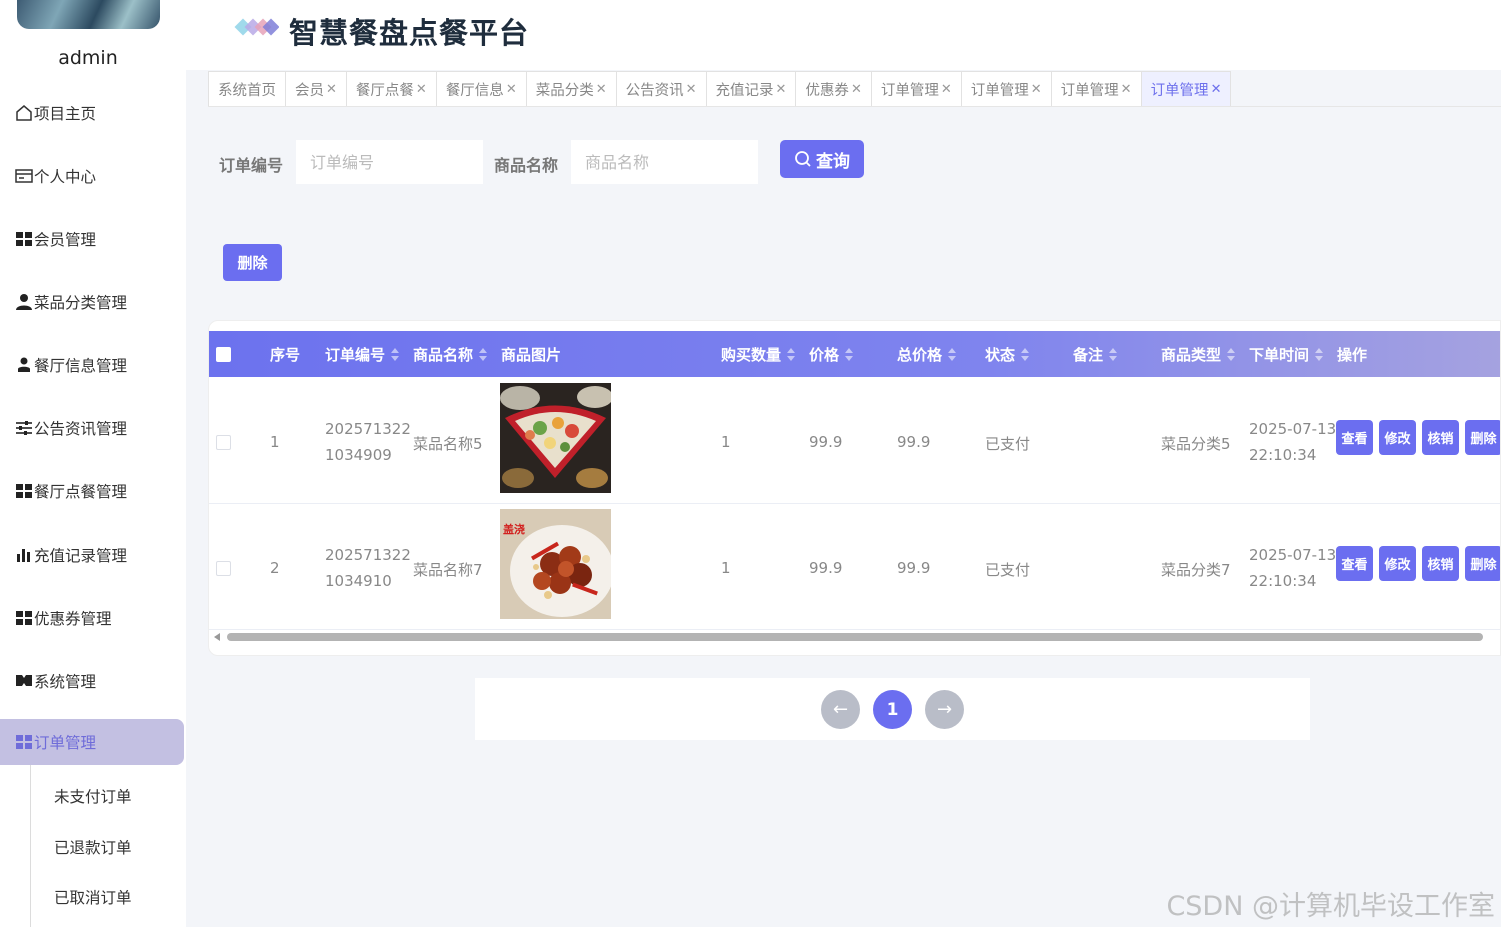  What do you see at coordinates (927, 354) in the screenshot?
I see `col-total: 总价格` at bounding box center [927, 354].